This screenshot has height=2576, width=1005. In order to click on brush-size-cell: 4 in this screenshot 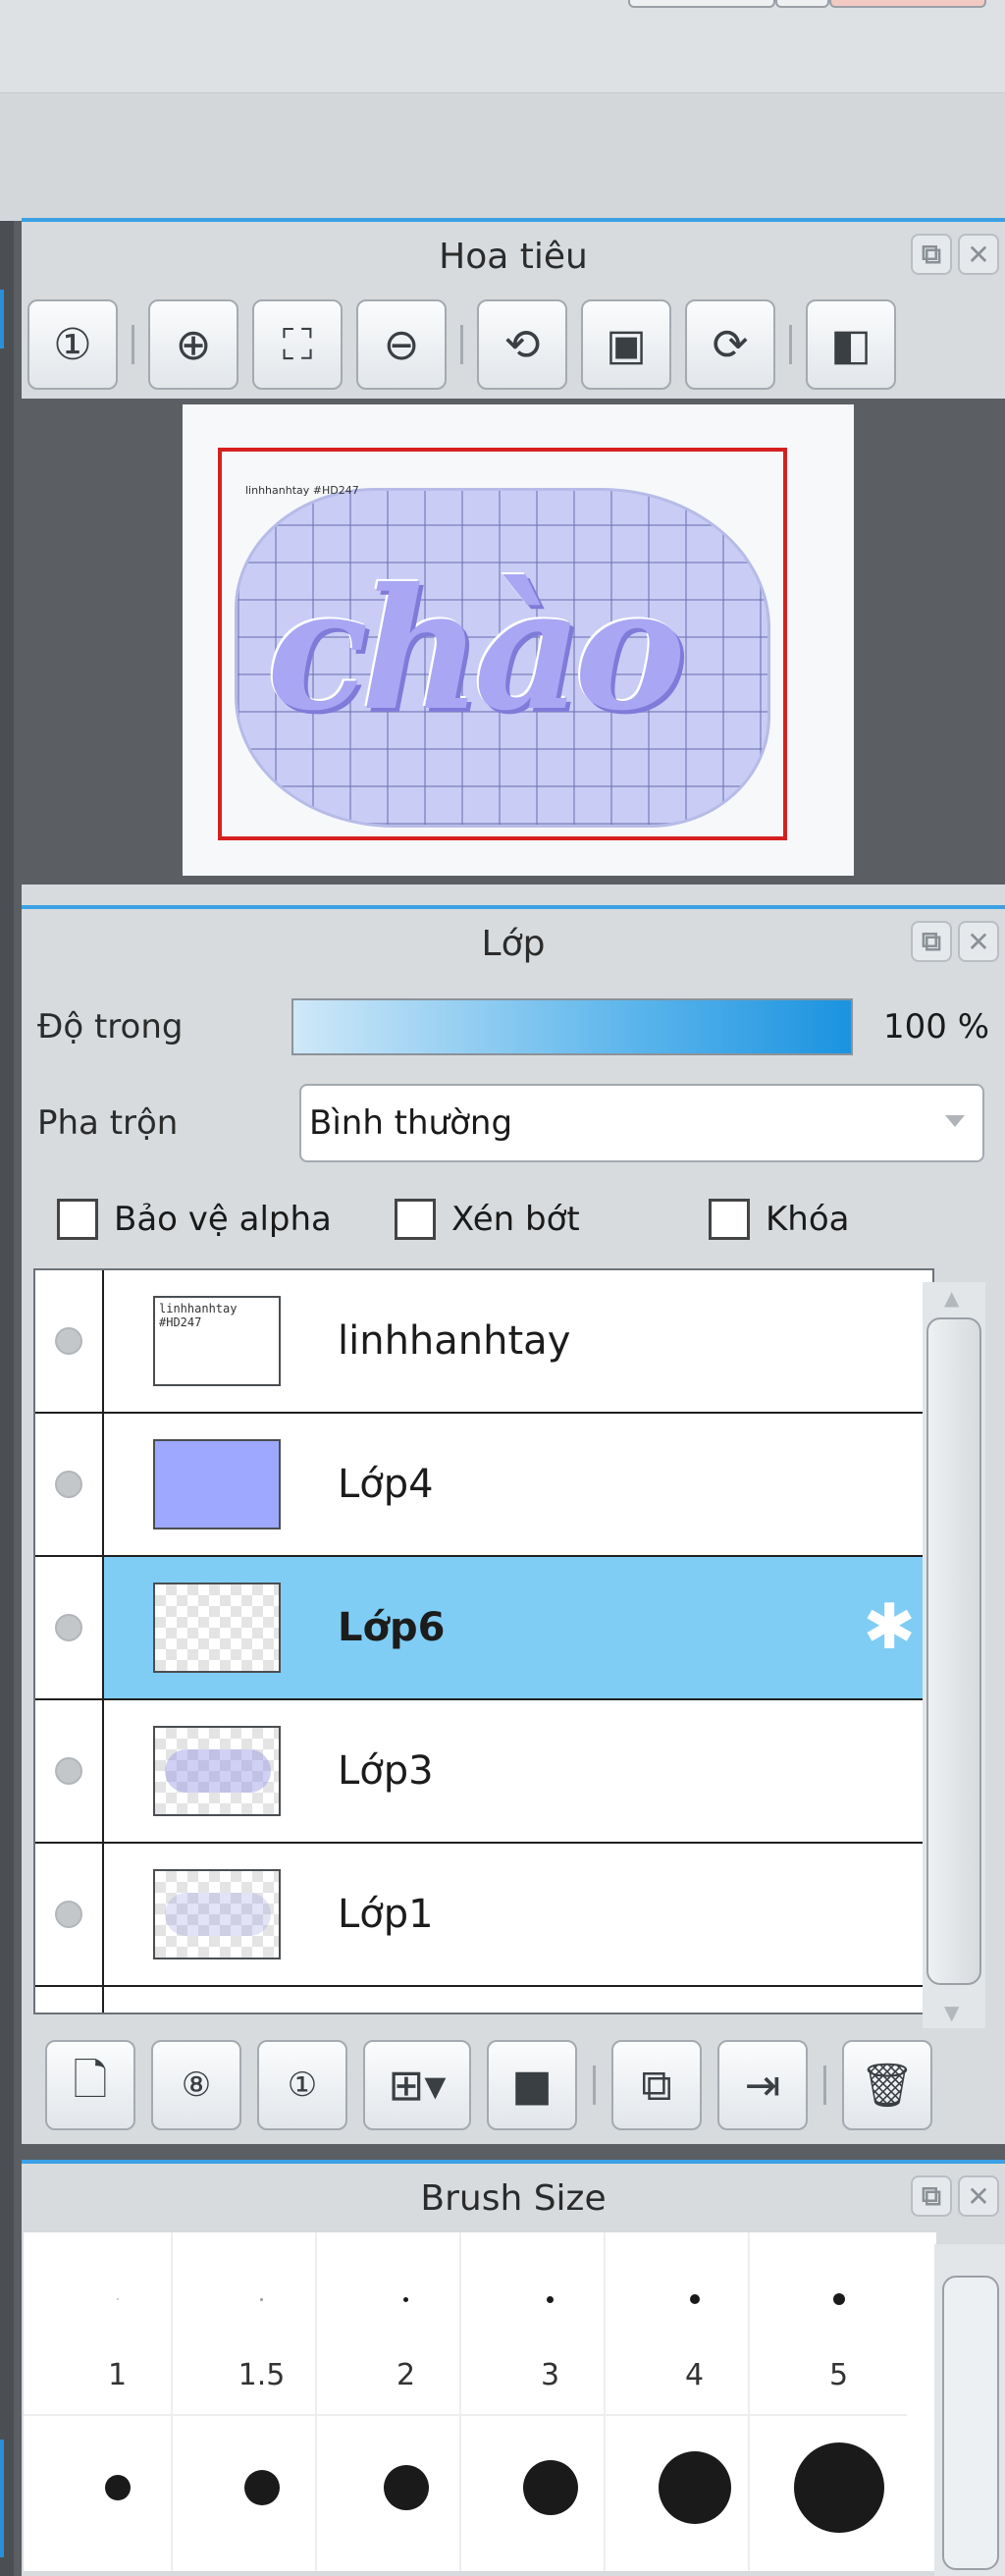, I will do `click(694, 2322)`.